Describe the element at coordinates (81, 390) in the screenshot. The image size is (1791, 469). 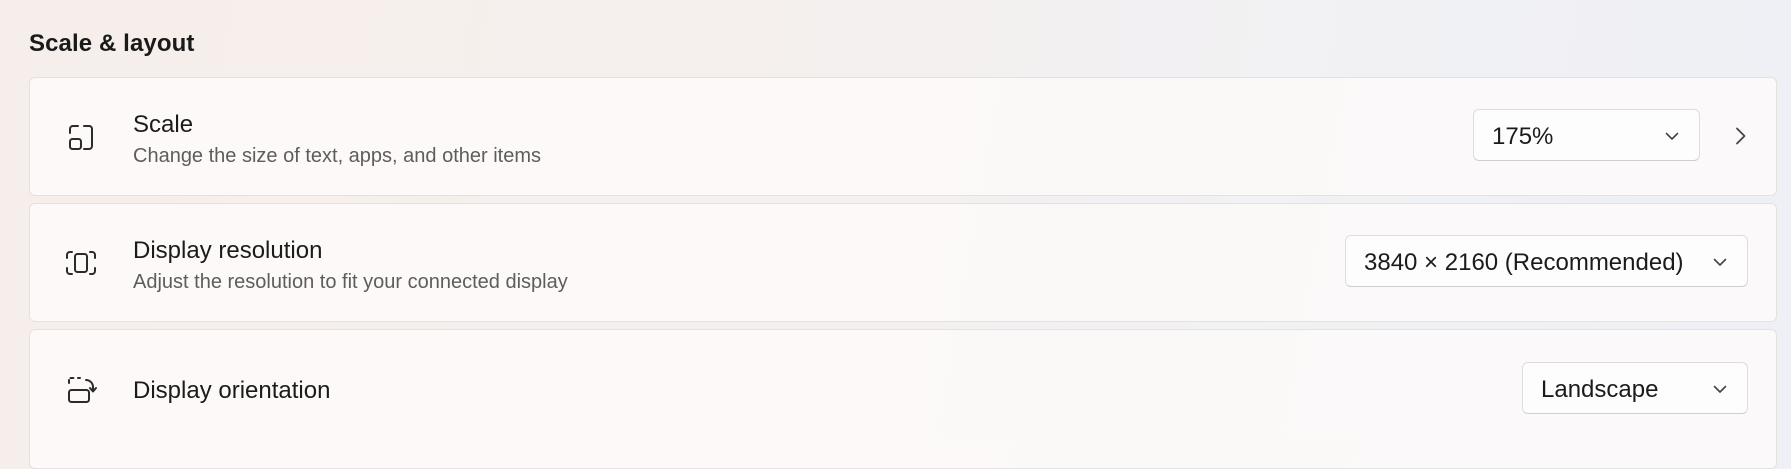
I see `display-orientation-icon` at that location.